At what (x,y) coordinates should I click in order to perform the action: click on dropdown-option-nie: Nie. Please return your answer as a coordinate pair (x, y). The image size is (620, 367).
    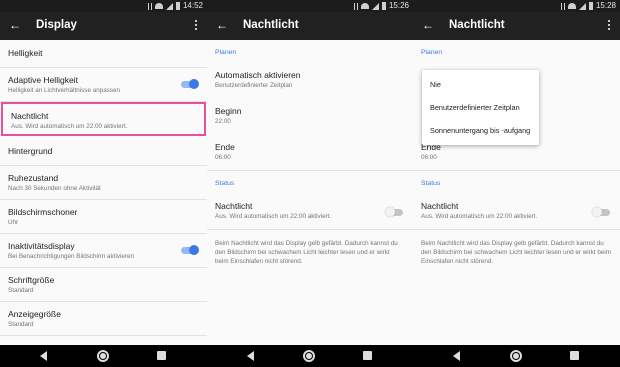
    Looking at the image, I should click on (480, 84).